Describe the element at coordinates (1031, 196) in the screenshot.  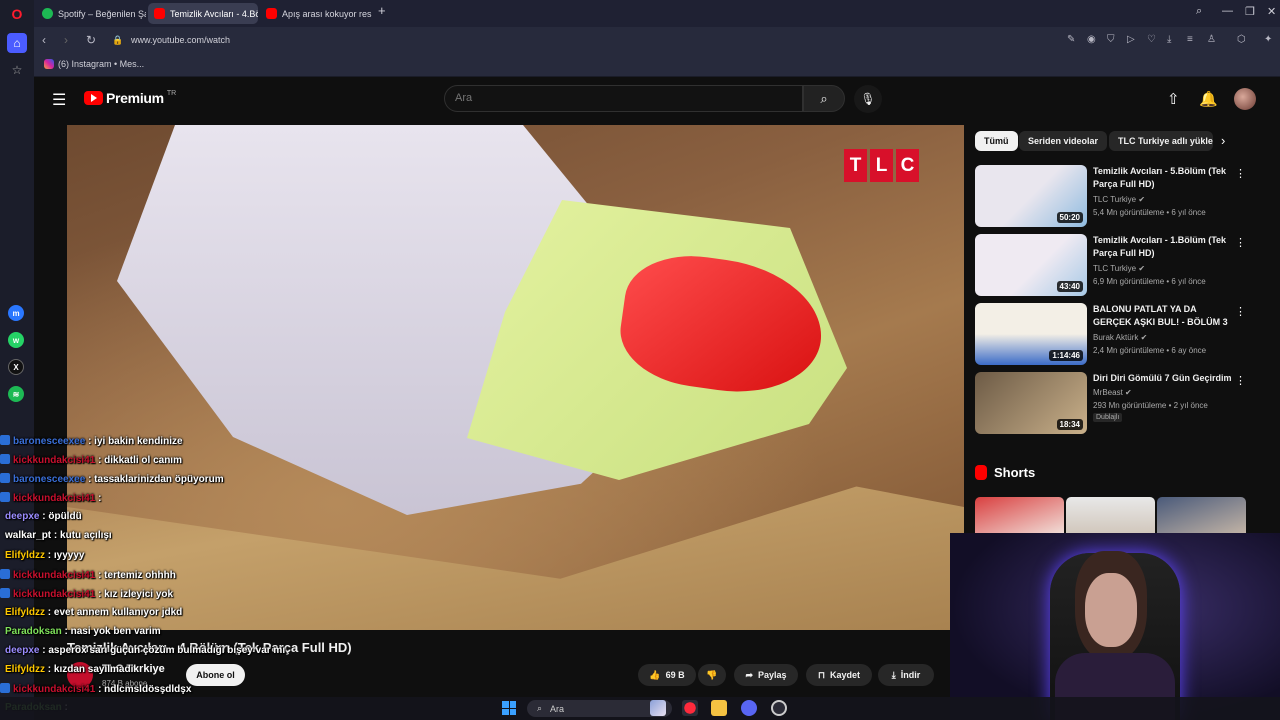
I see `video-thumbnail: 50:20` at that location.